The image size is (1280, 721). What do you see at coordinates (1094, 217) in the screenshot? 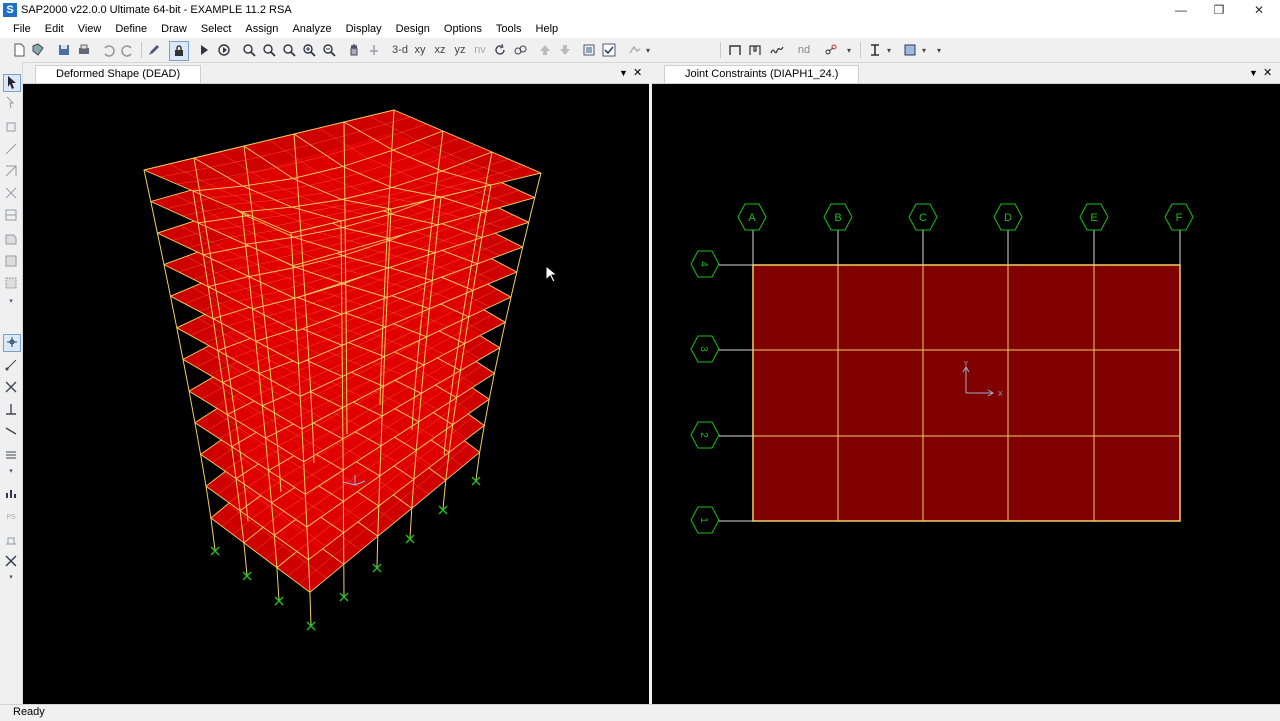
I see `bubble-e: E` at bounding box center [1094, 217].